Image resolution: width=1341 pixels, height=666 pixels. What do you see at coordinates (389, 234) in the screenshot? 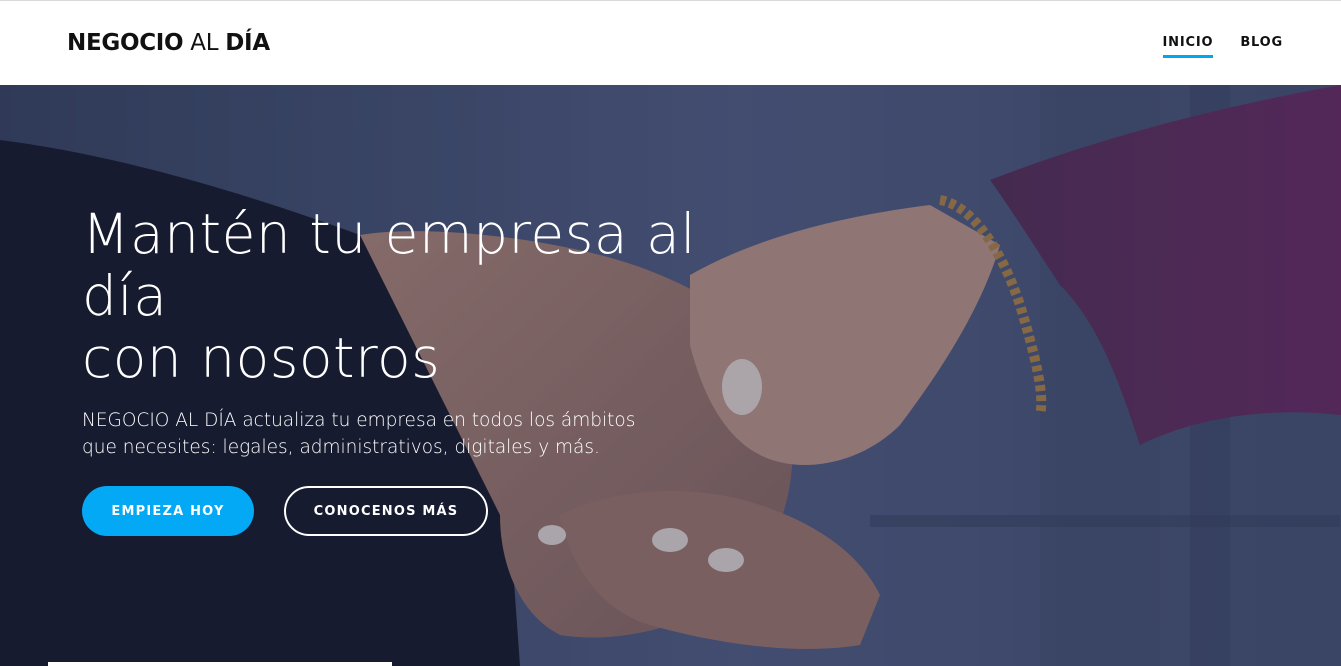
I see `hero-title-line-1: Mantén tu empresa al` at bounding box center [389, 234].